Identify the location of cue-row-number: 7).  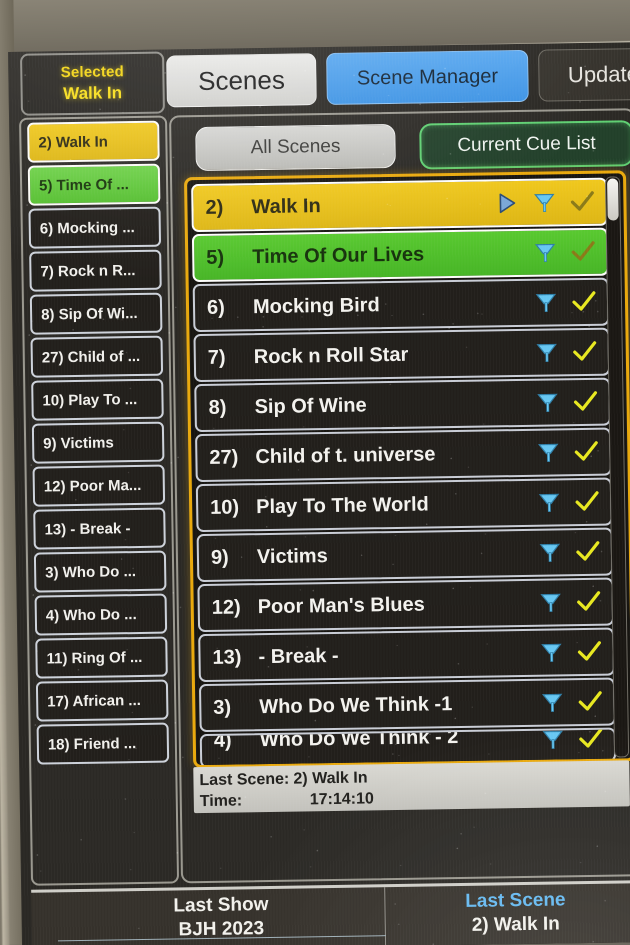
(216, 357).